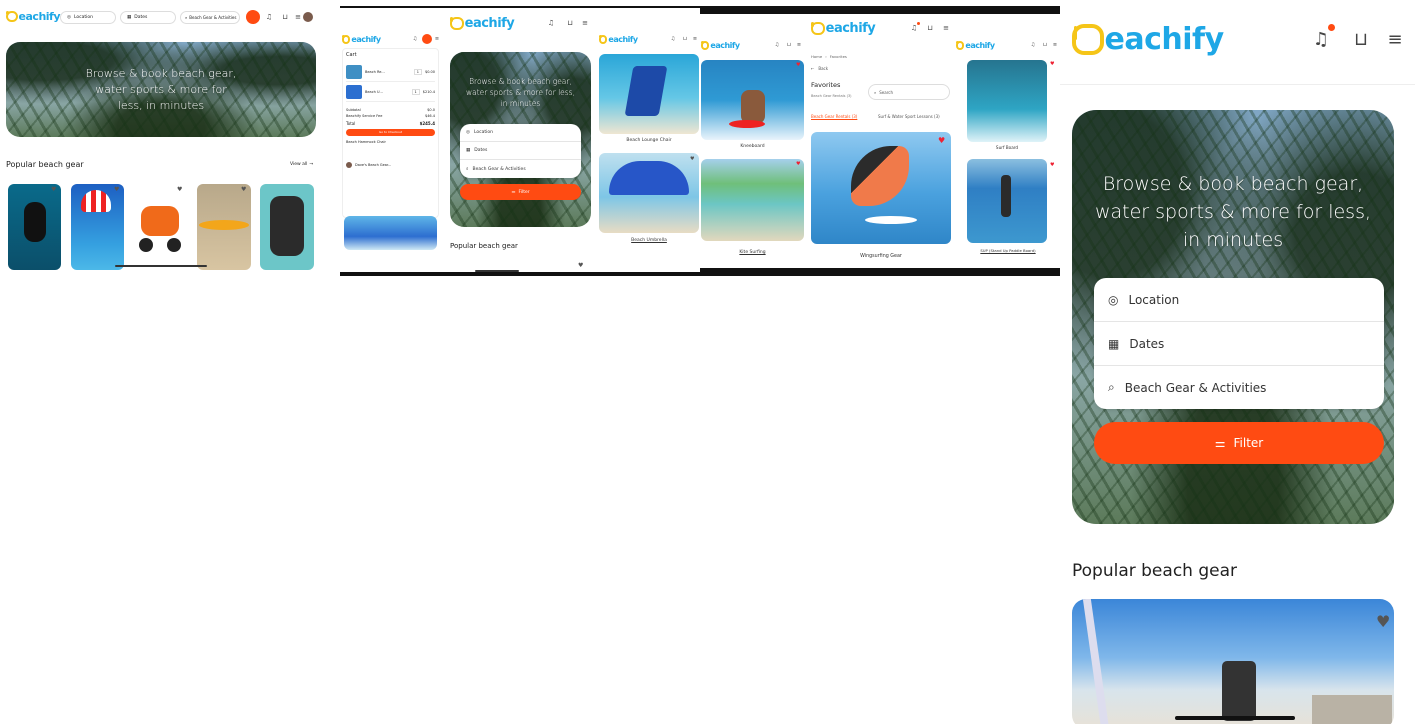 The image size is (1415, 724). What do you see at coordinates (909, 116) in the screenshot?
I see `tab-lessons: Surf & Water Sport Lessons (3)` at bounding box center [909, 116].